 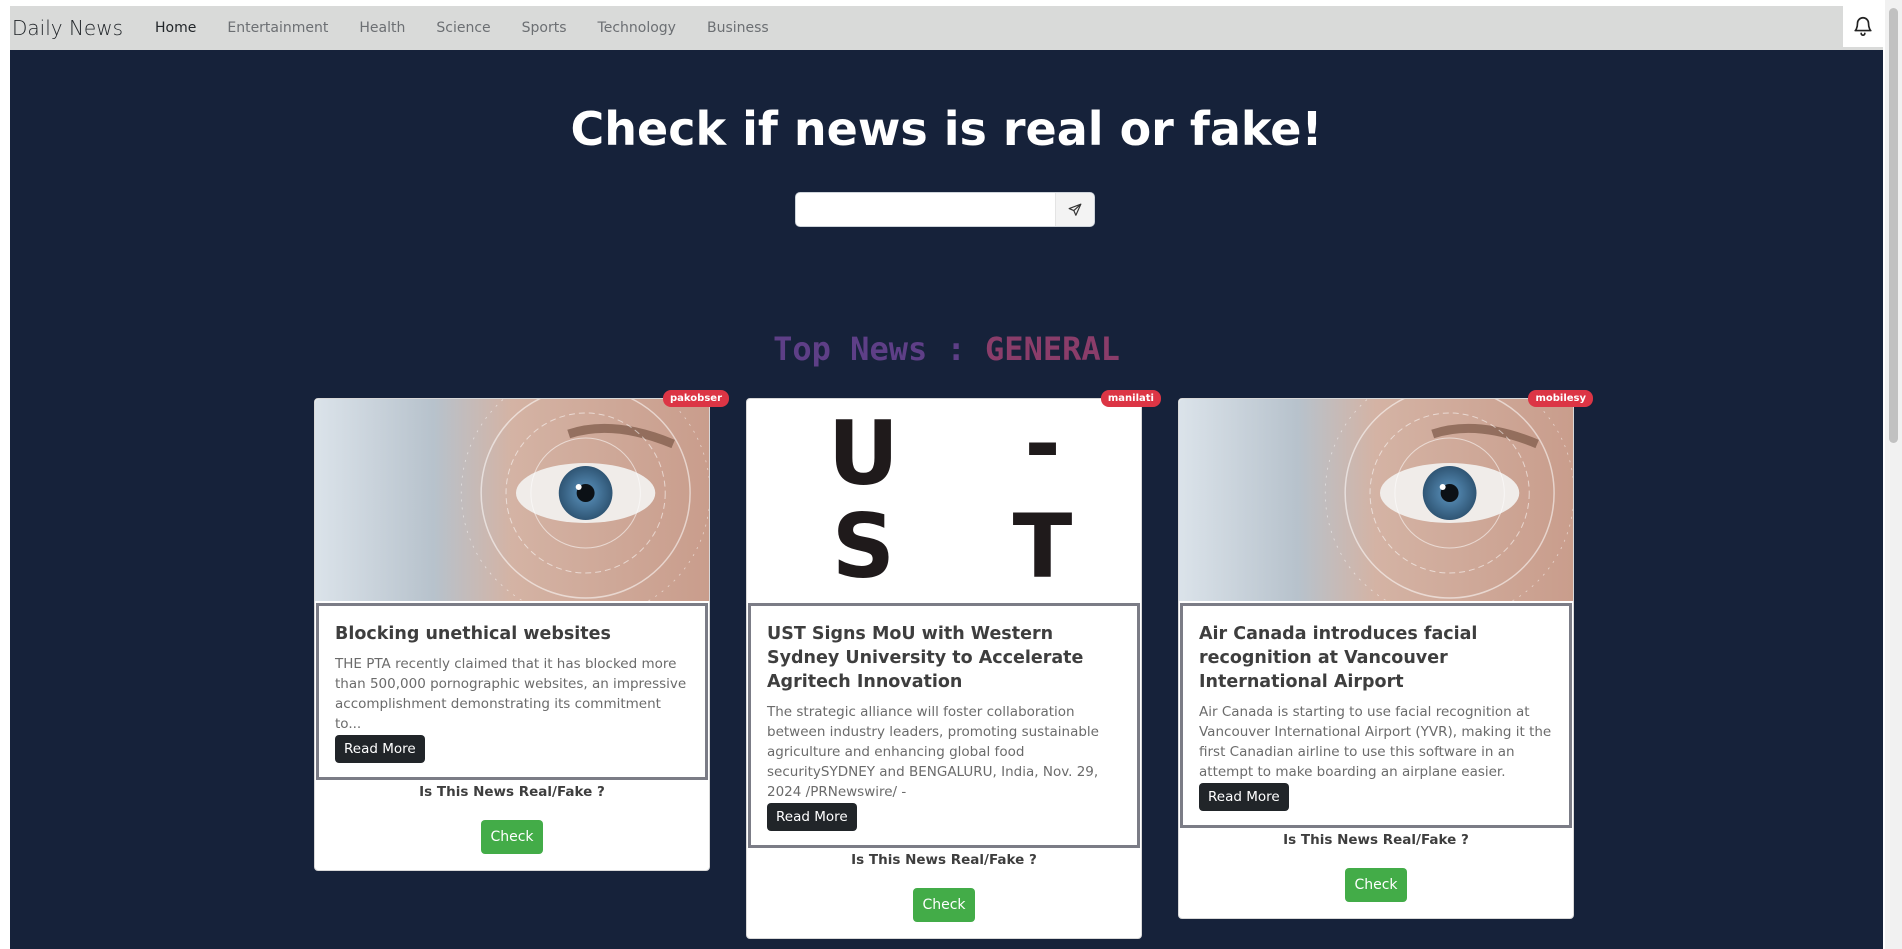 I want to click on nav-link-sports: Sports, so click(x=544, y=28).